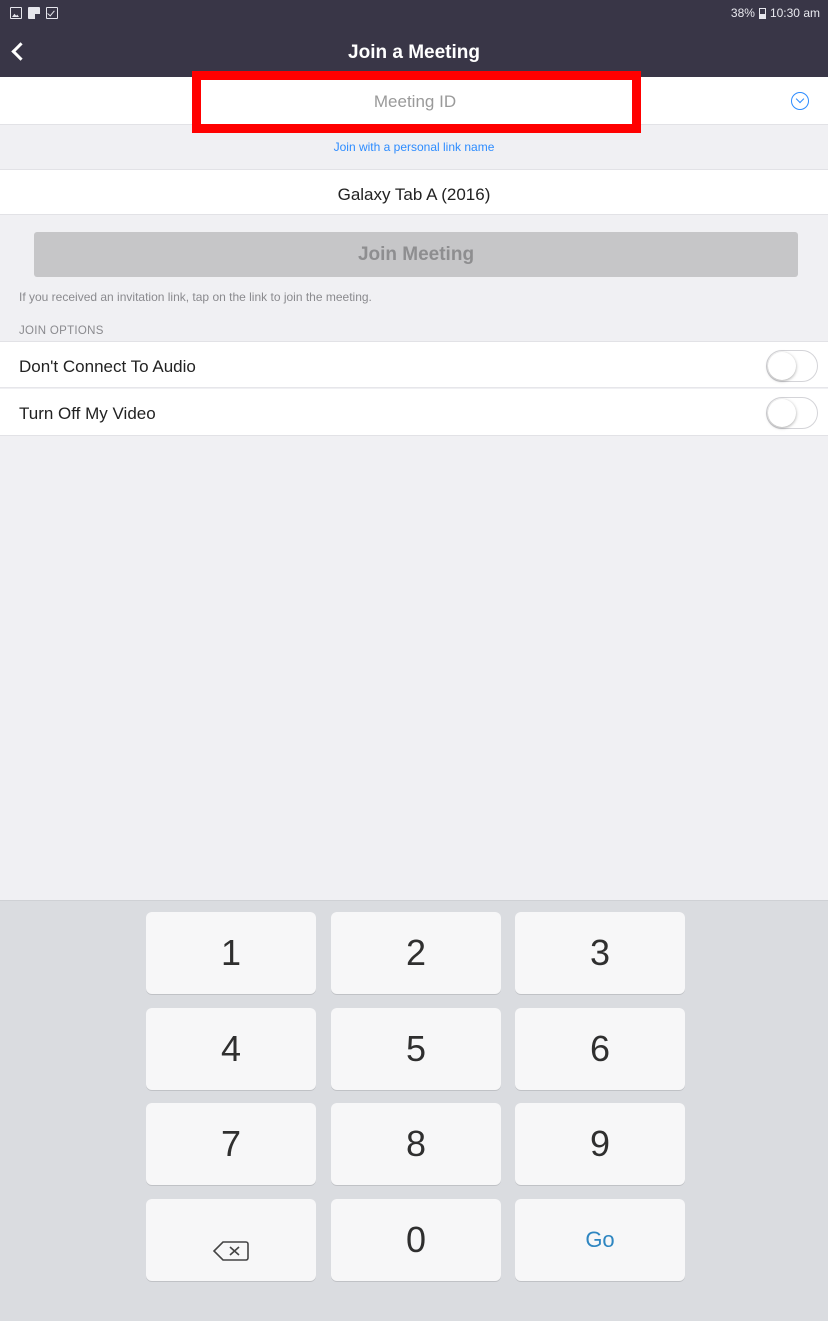 The height and width of the screenshot is (1321, 828). What do you see at coordinates (600, 1144) in the screenshot?
I see `key-9: 9` at bounding box center [600, 1144].